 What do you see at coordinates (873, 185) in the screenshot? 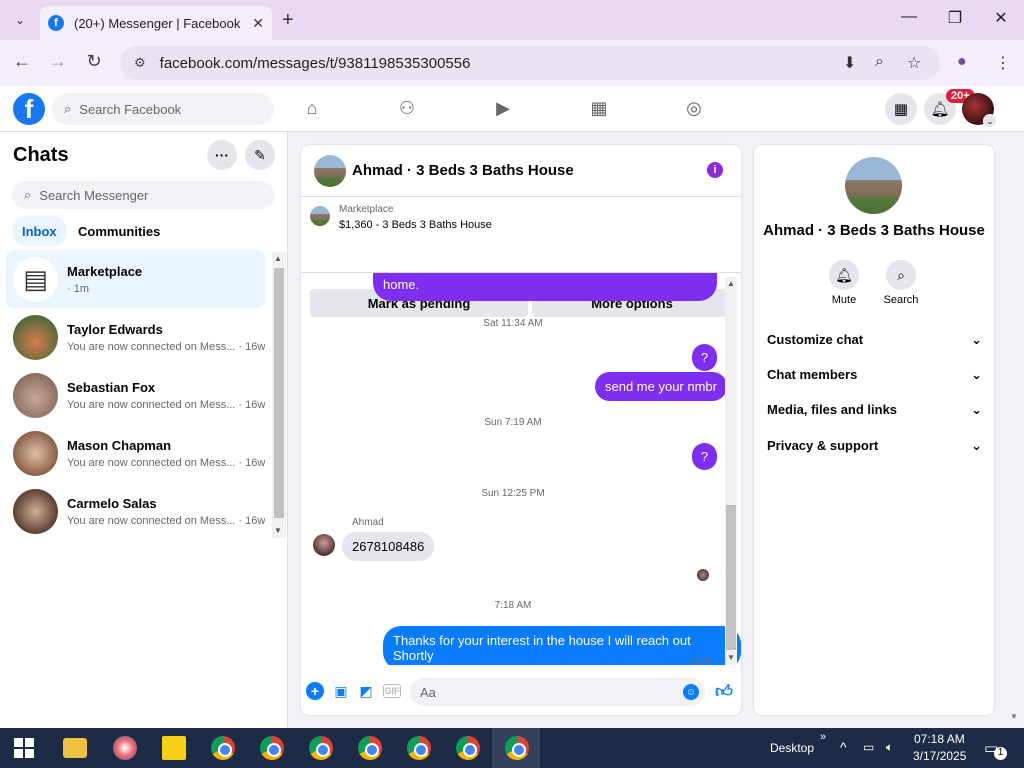
I see `conversation-info-avatar` at bounding box center [873, 185].